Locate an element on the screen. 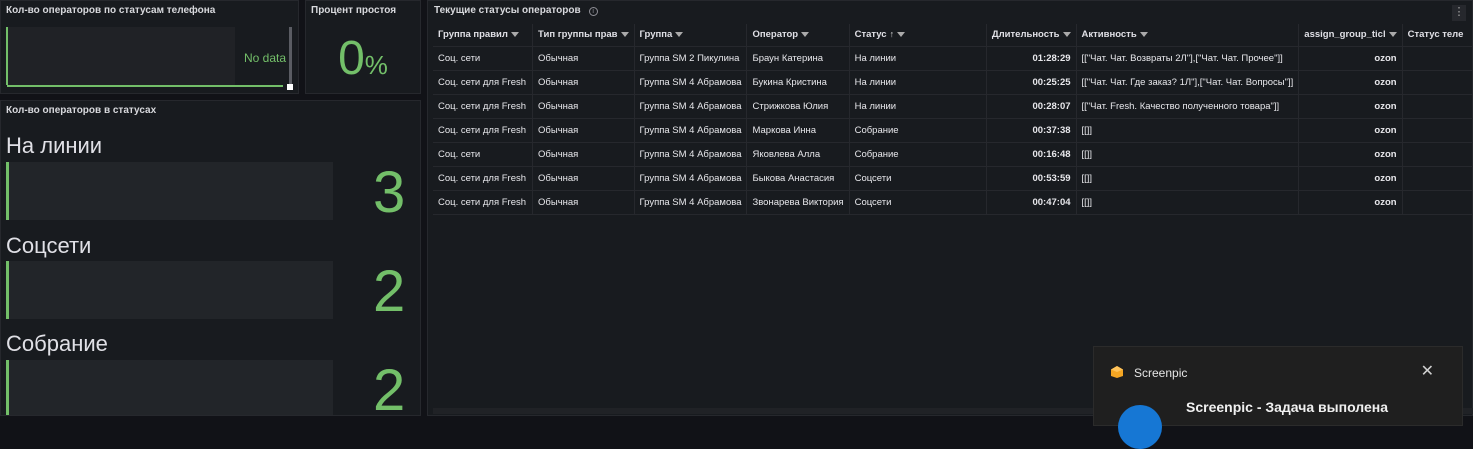 The image size is (1473, 449). idle-percent-unit: % is located at coordinates (376, 65).